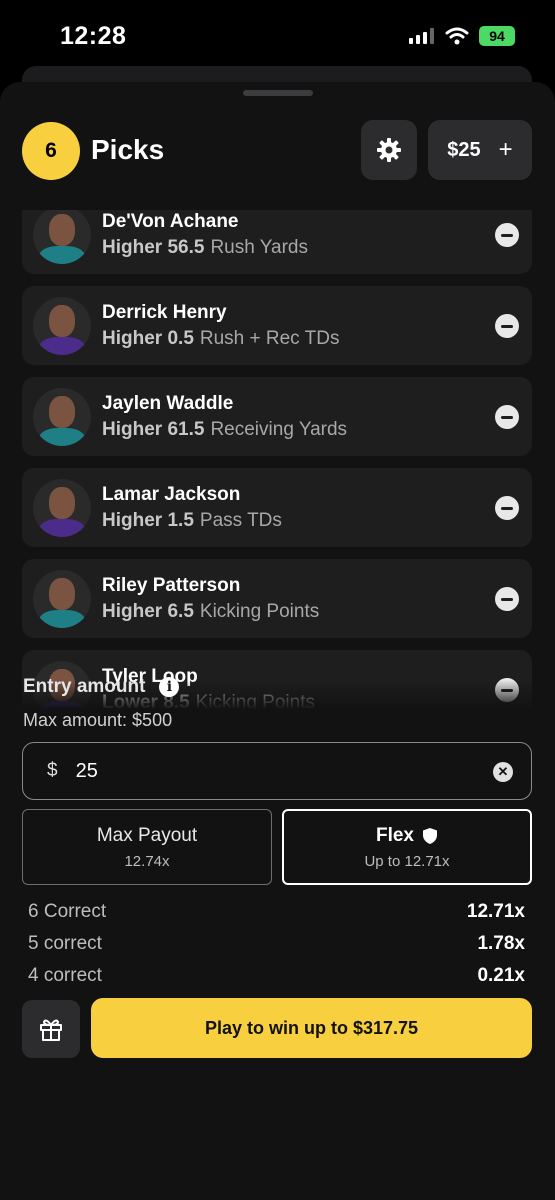 This screenshot has height=1200, width=555. I want to click on pick-card: Derrick Henry Higher 0.5 Rush + Rec TDs, so click(277, 325).